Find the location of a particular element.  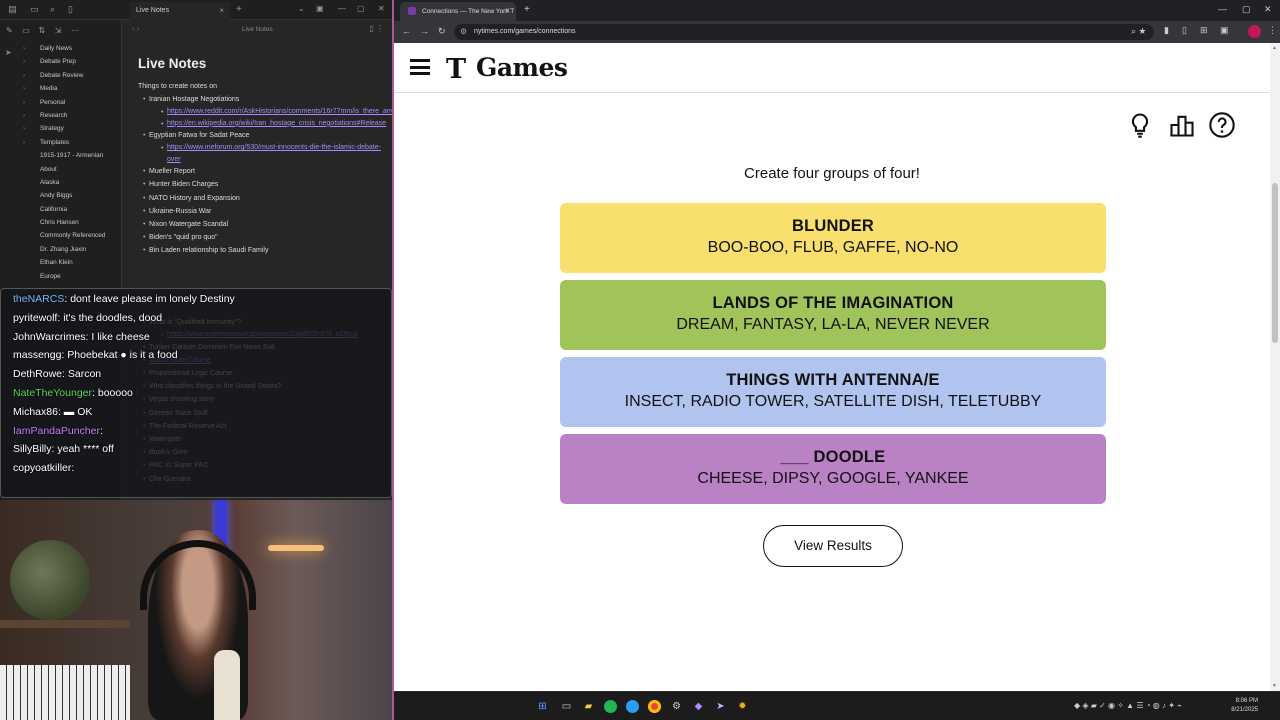

chat-username: pyritewolf is located at coordinates (35, 318).